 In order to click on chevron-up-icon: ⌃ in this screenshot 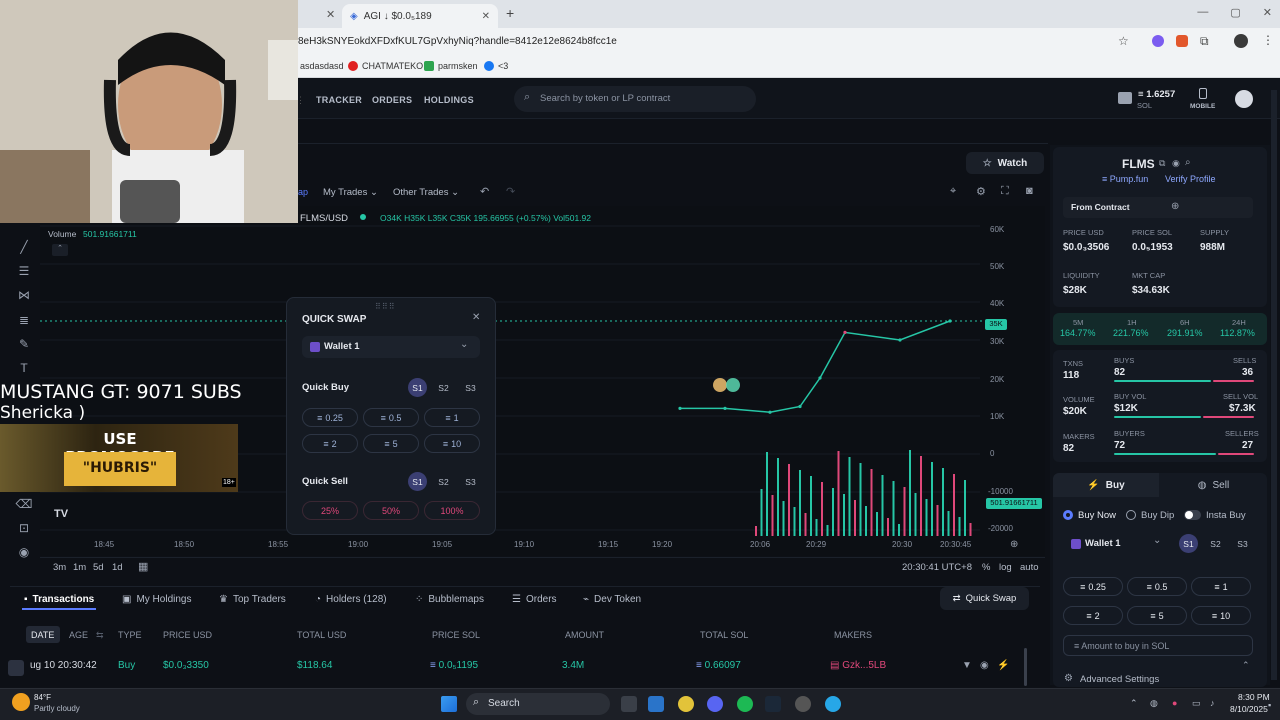, I will do `click(1246, 665)`.